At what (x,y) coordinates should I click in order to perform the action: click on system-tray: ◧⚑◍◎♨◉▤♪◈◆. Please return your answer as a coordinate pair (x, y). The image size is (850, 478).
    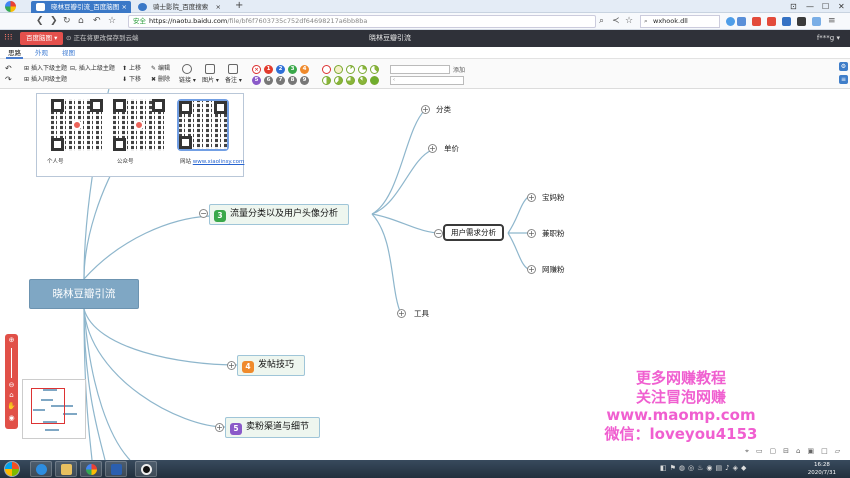
    Looking at the image, I should click on (704, 468).